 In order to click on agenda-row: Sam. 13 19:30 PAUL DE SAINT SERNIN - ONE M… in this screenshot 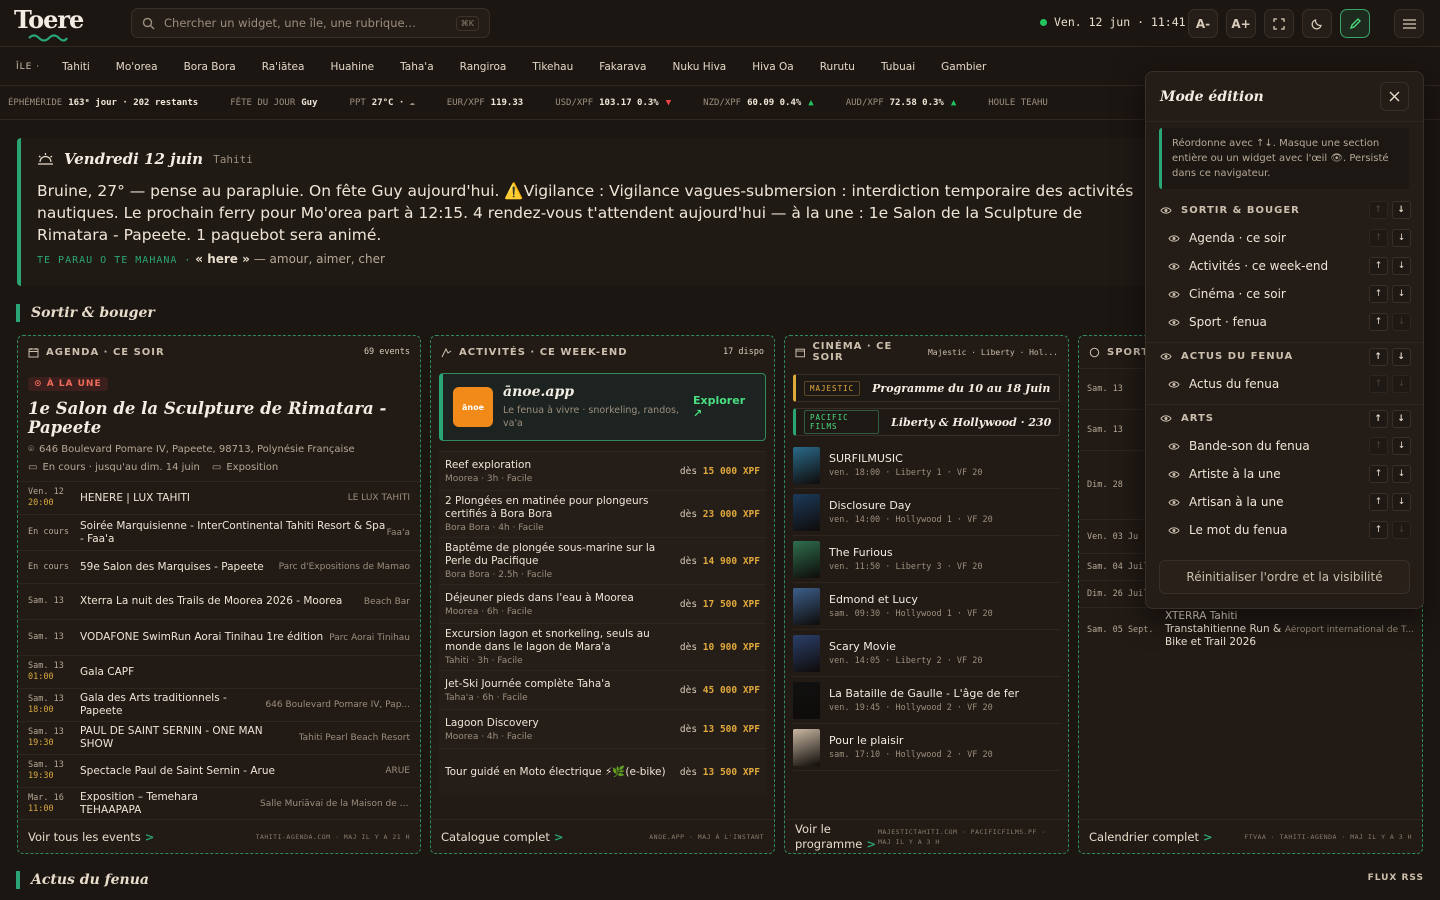, I will do `click(219, 737)`.